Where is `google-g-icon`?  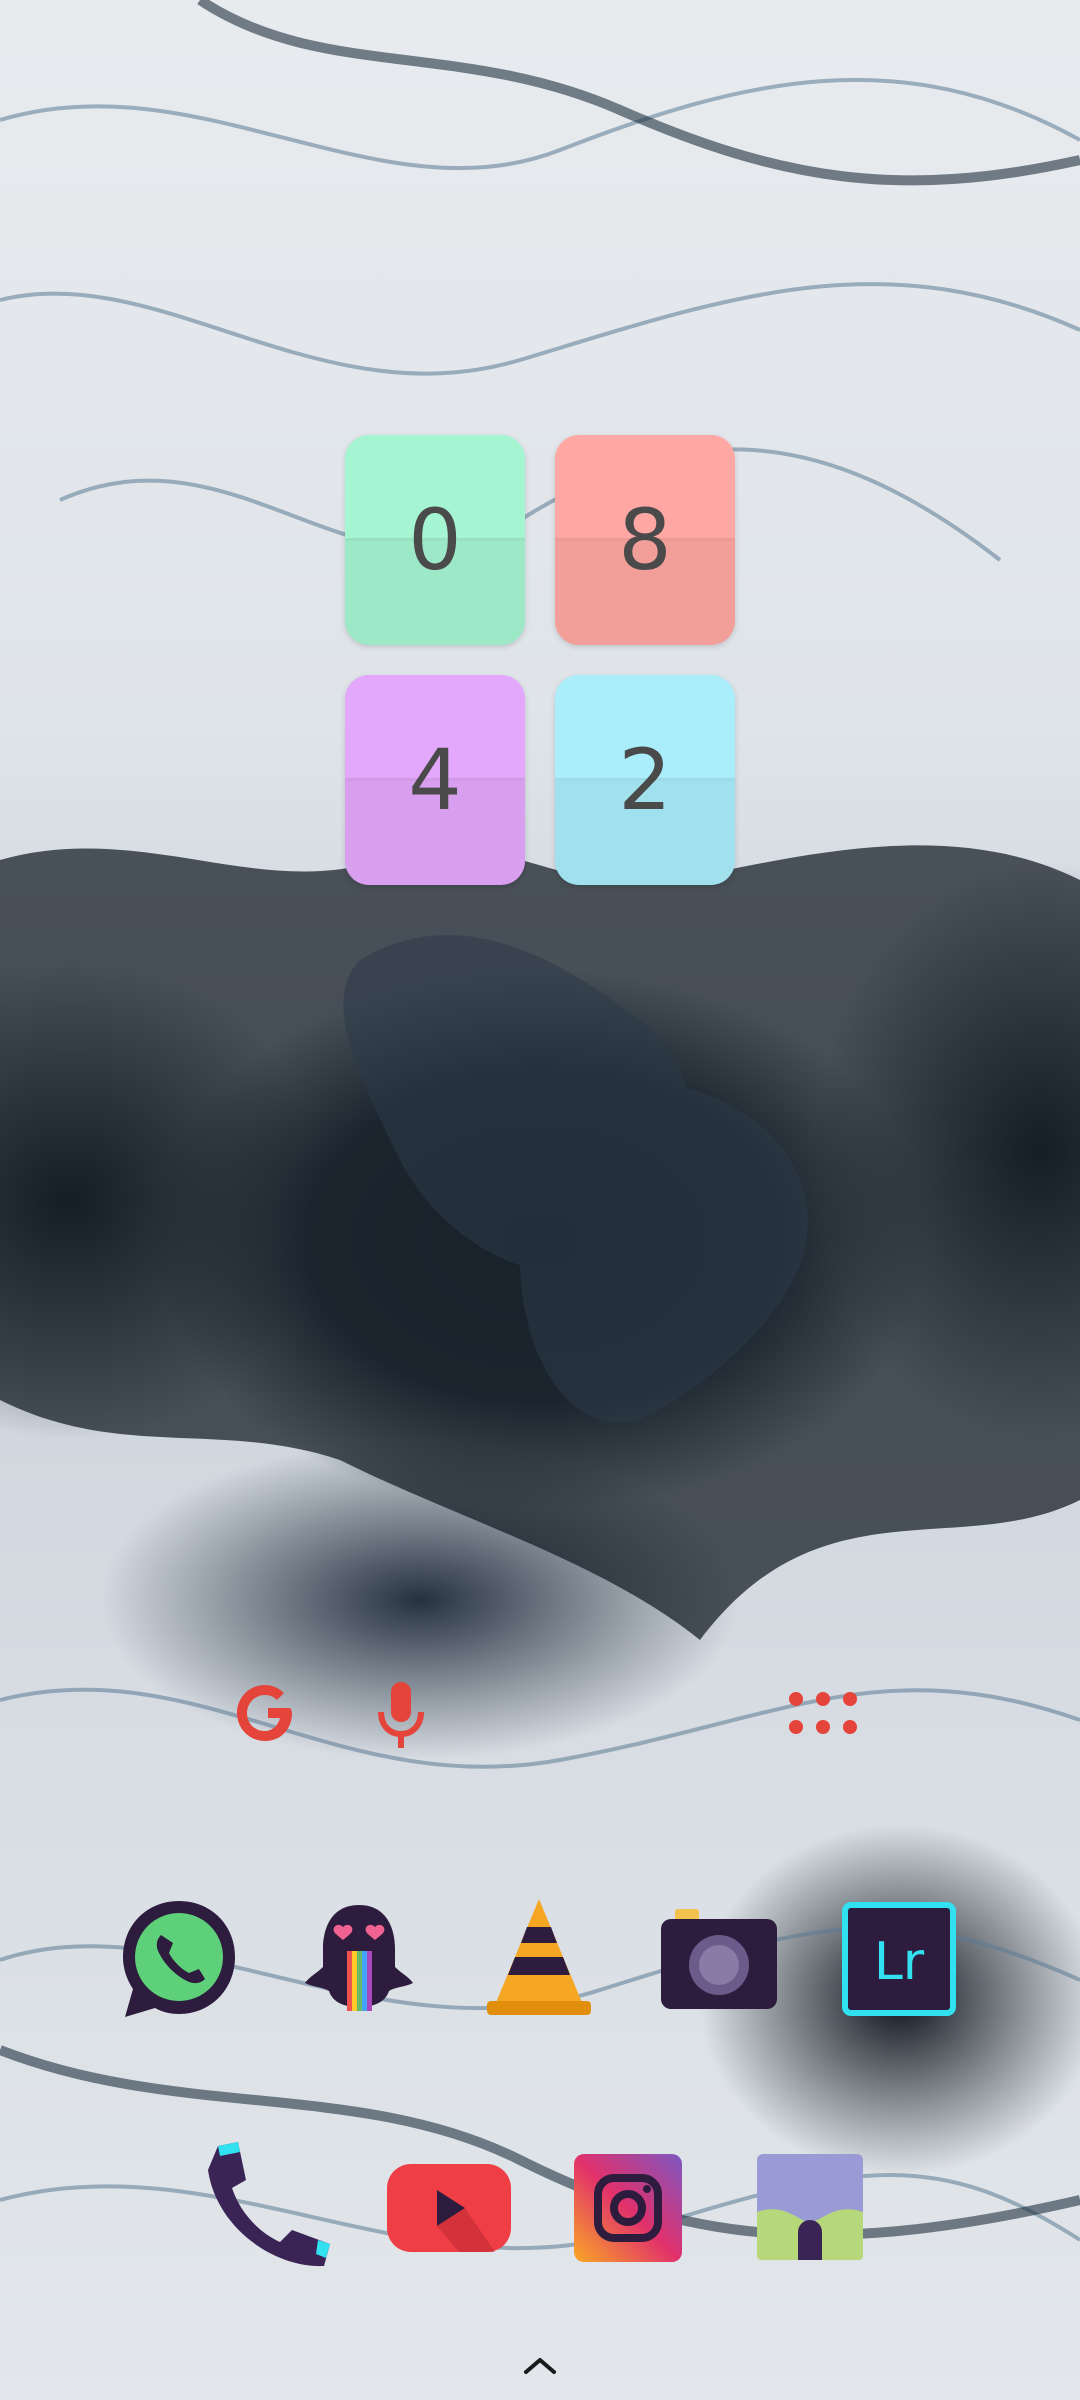 google-g-icon is located at coordinates (267, 1713).